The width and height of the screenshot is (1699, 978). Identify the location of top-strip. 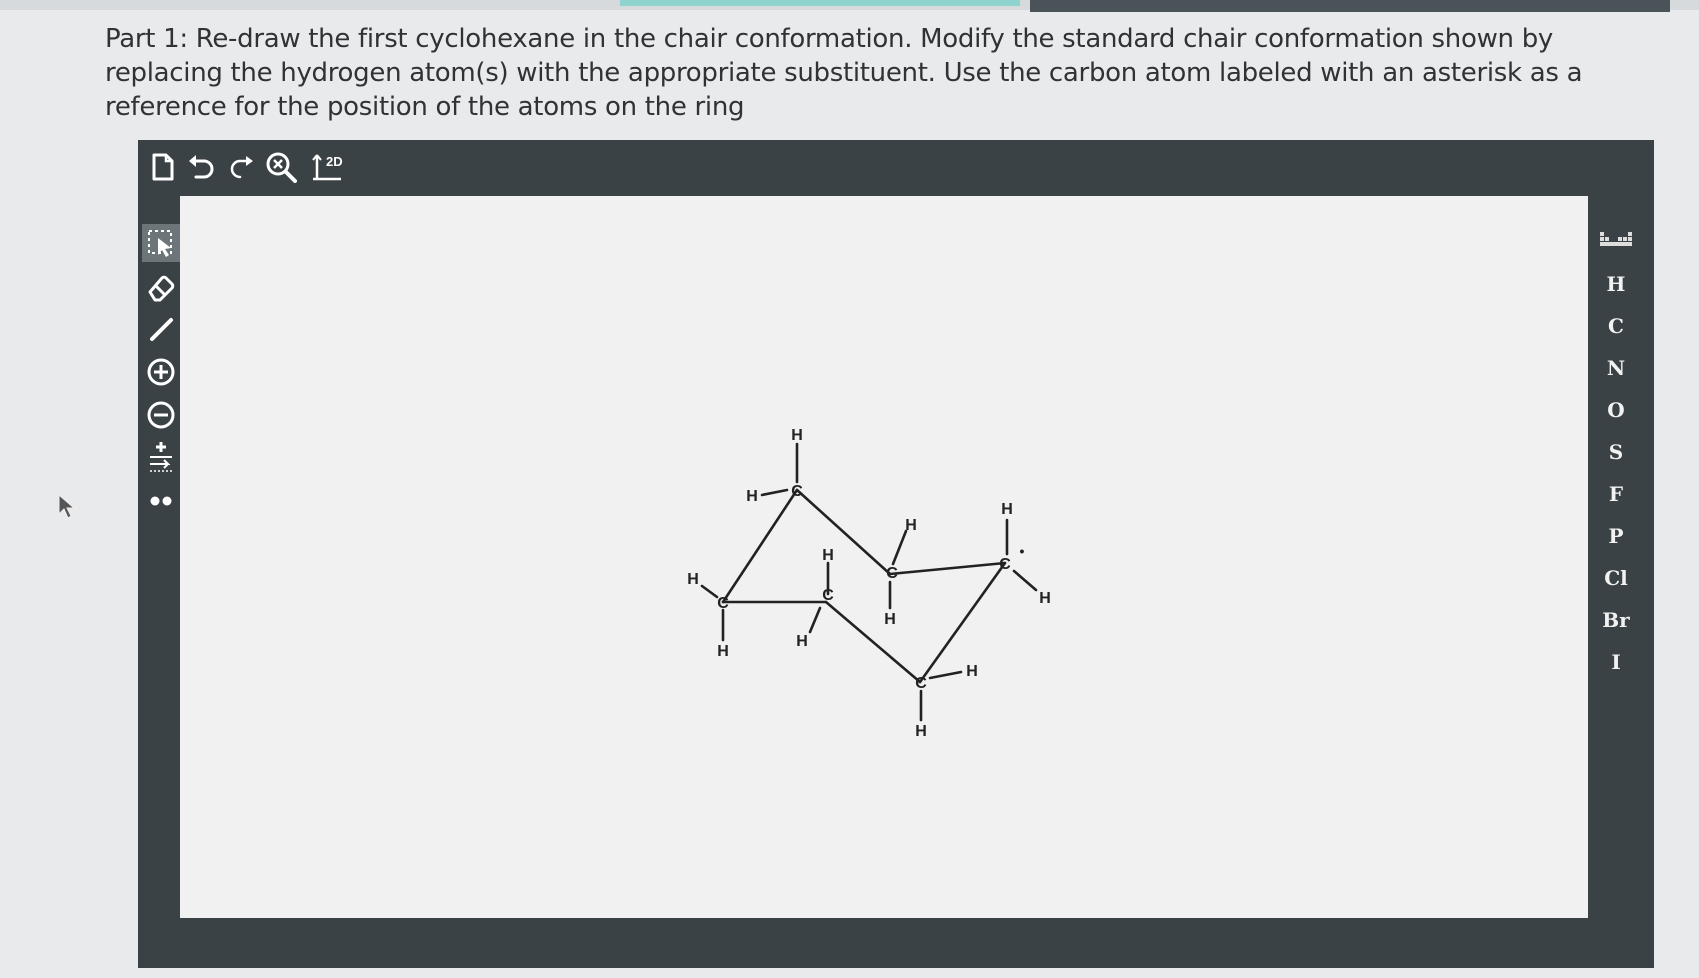
(849, 6).